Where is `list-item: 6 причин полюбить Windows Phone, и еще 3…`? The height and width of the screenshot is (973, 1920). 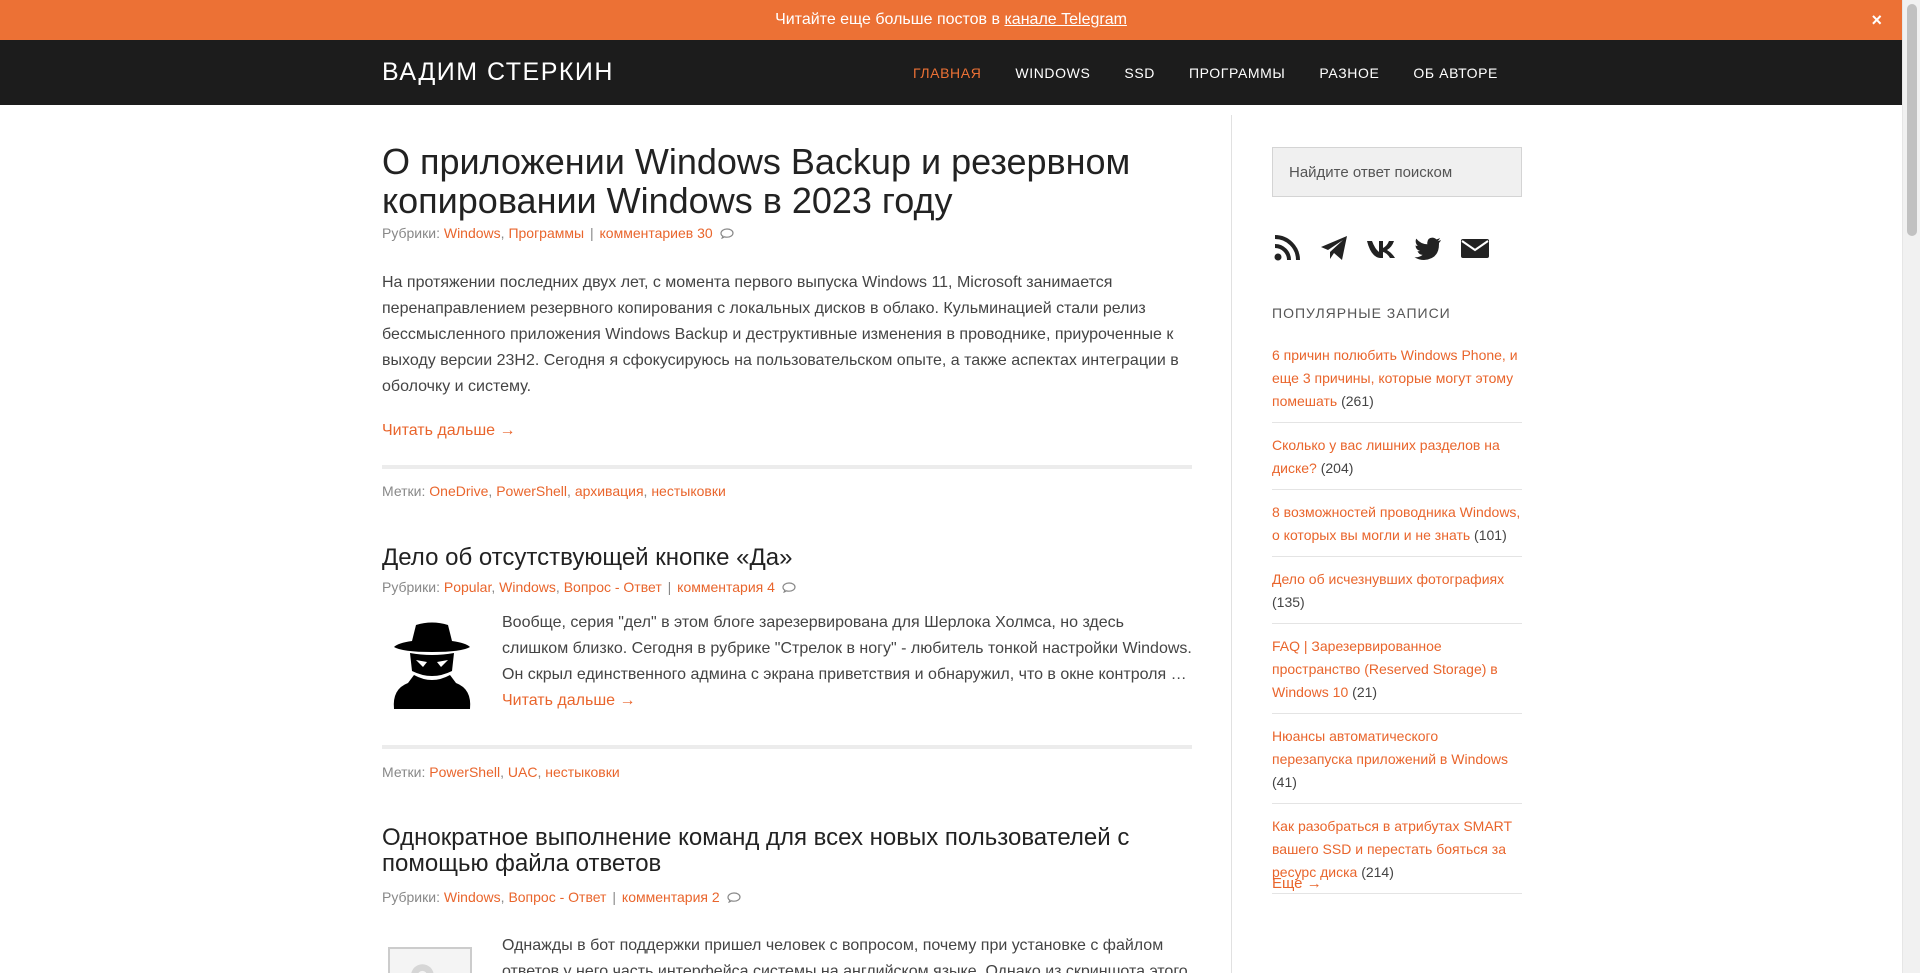 list-item: 6 причин полюбить Windows Phone, и еще 3… is located at coordinates (1397, 383).